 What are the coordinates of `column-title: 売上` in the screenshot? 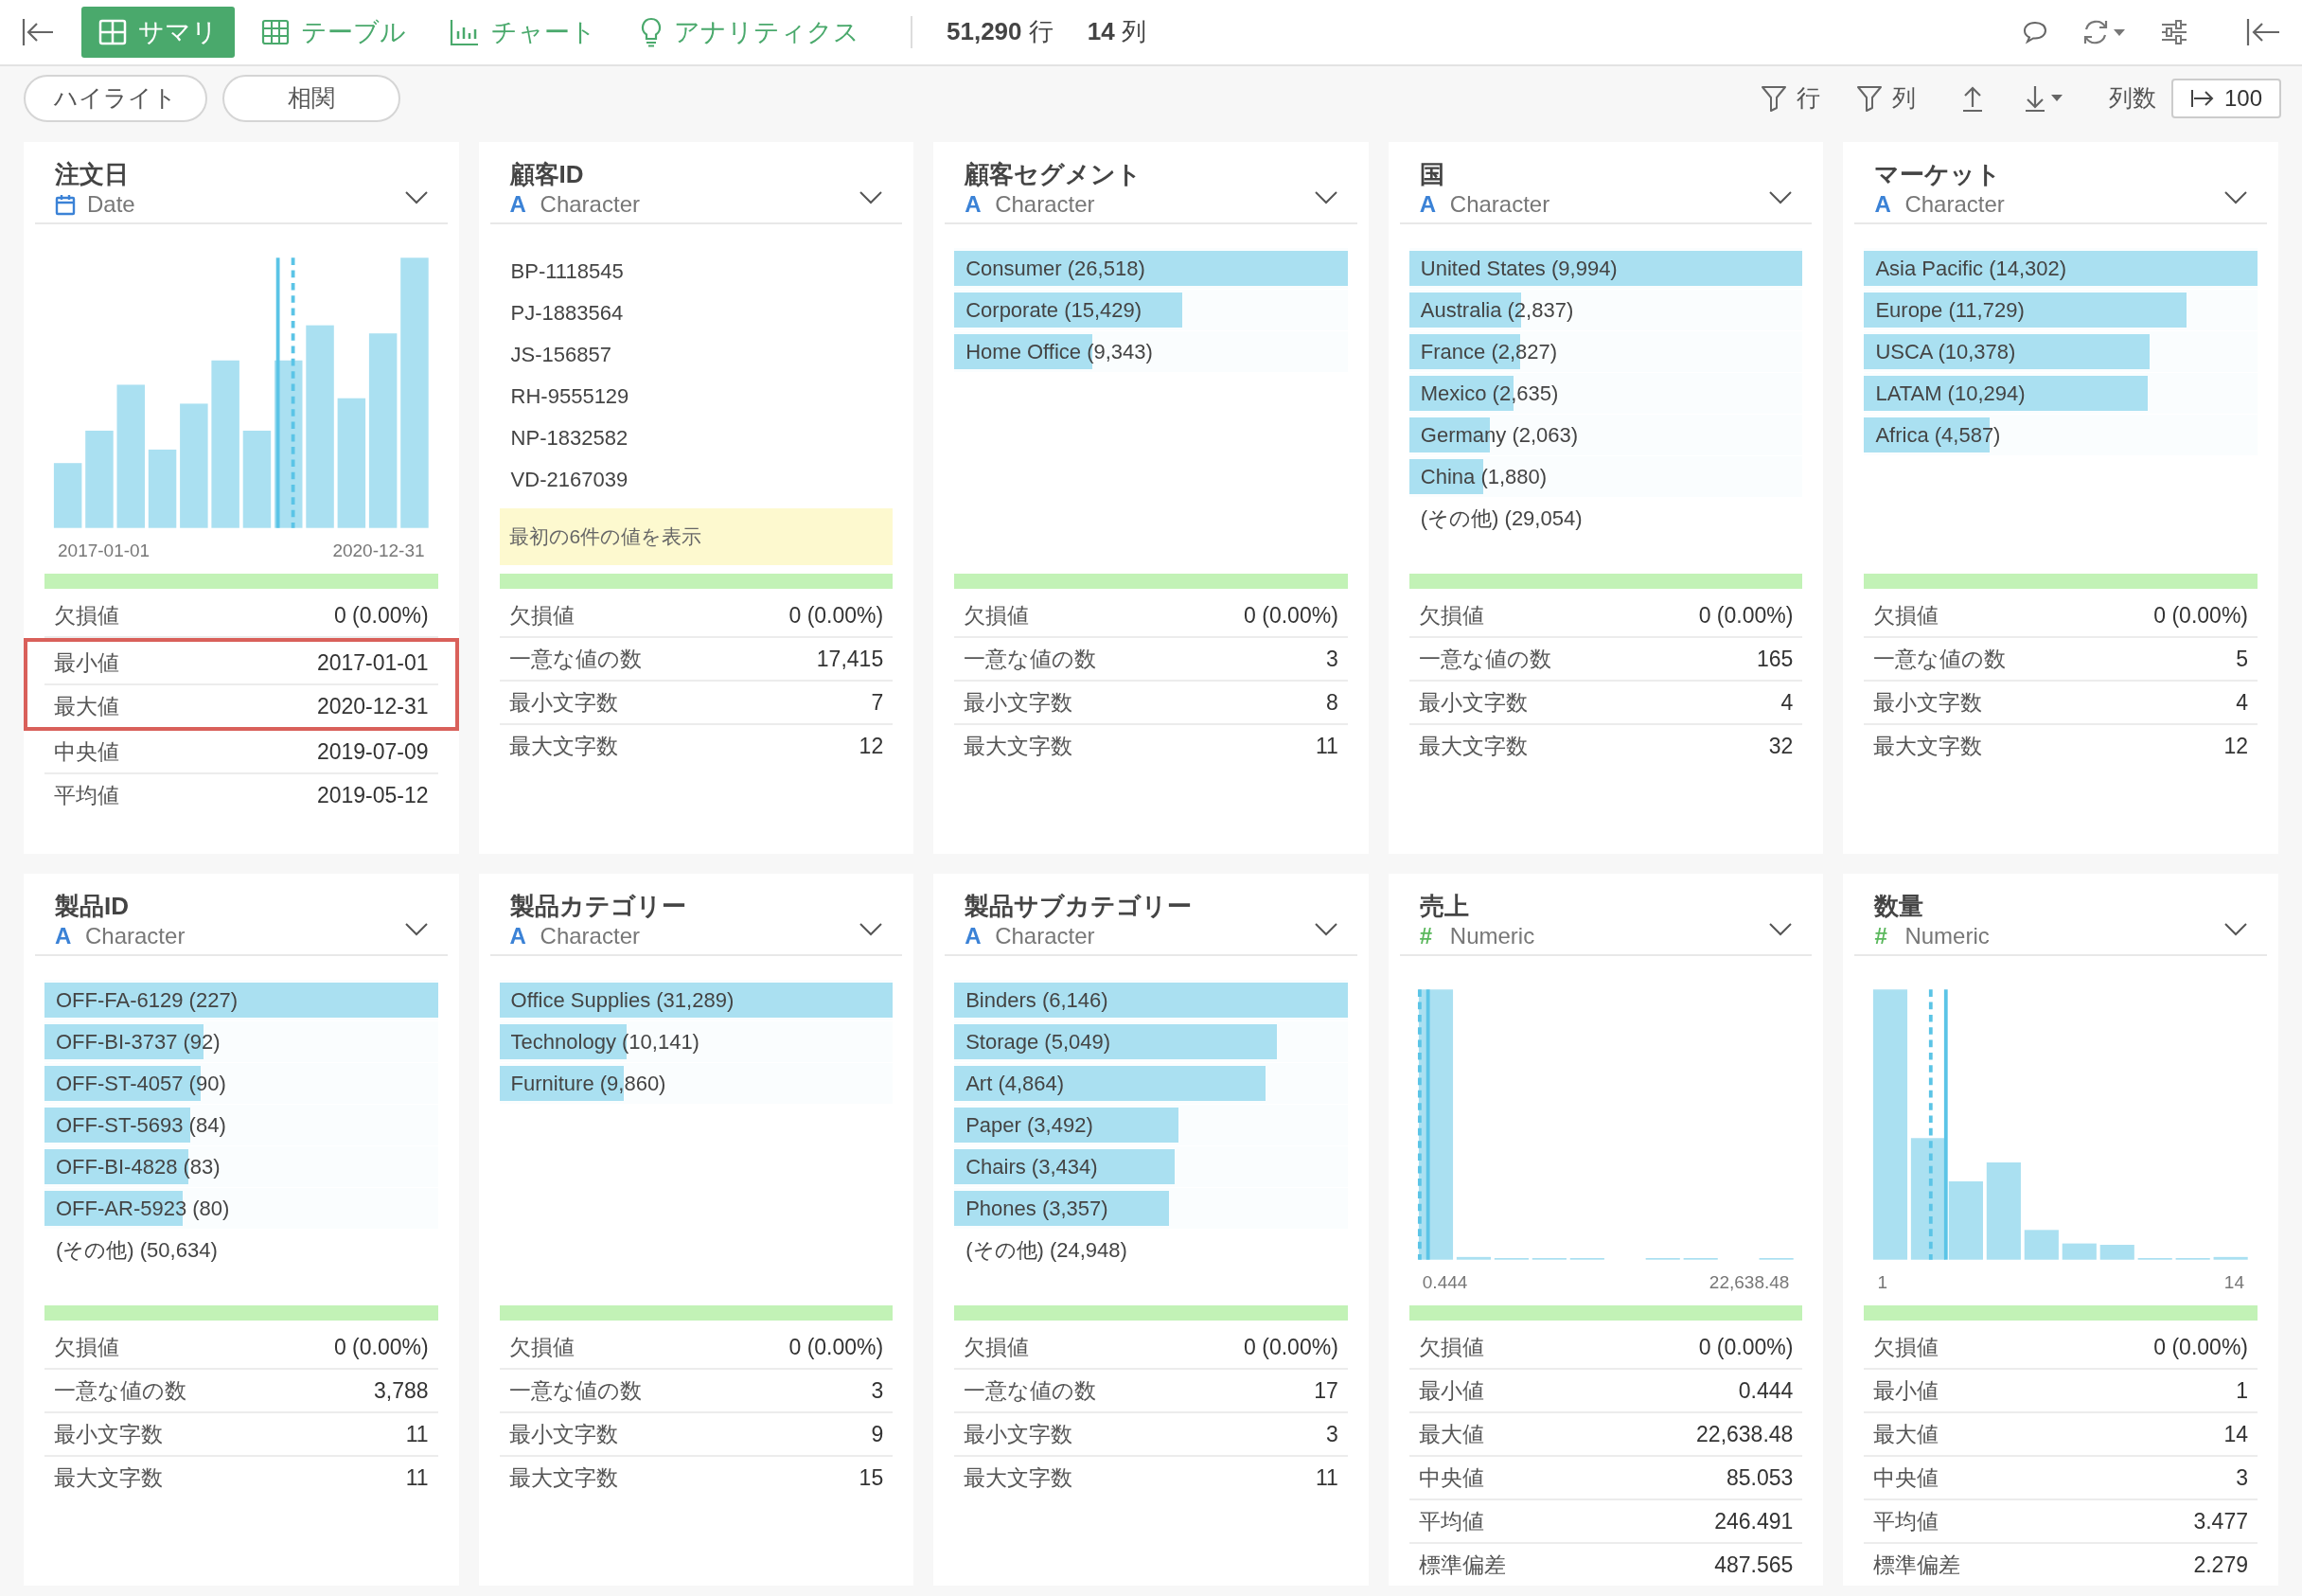 It's located at (1444, 906).